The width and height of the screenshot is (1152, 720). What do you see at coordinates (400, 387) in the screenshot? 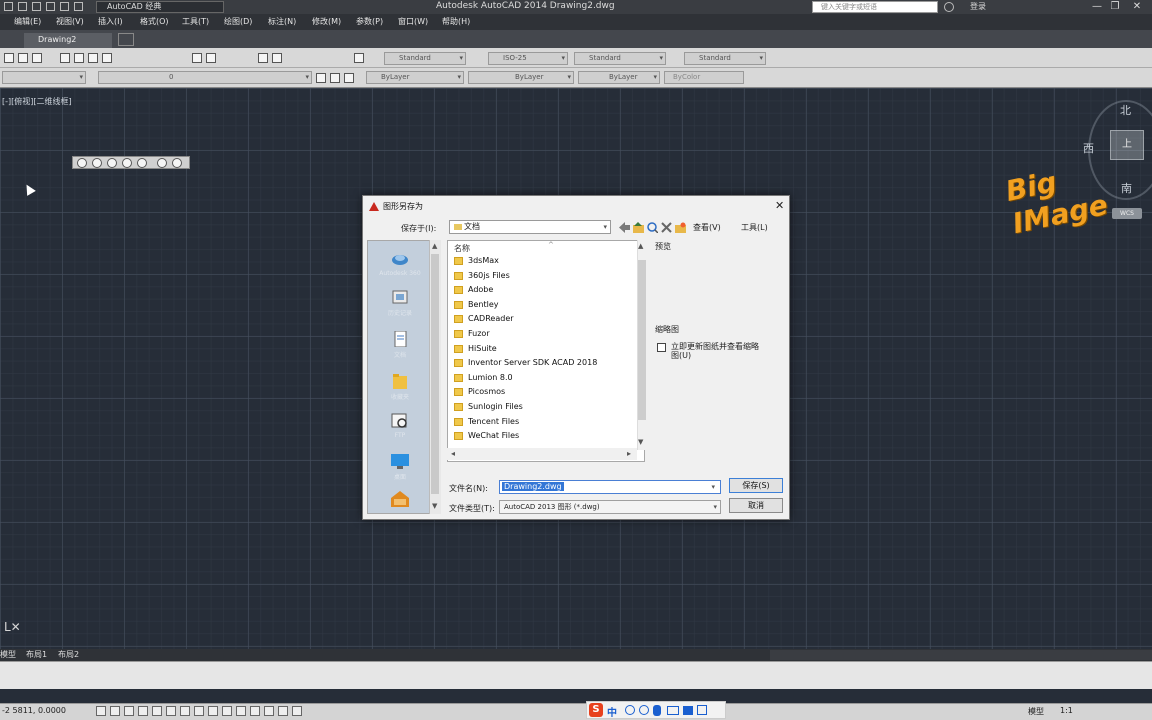
I see `place-favorites: 收藏夹` at bounding box center [400, 387].